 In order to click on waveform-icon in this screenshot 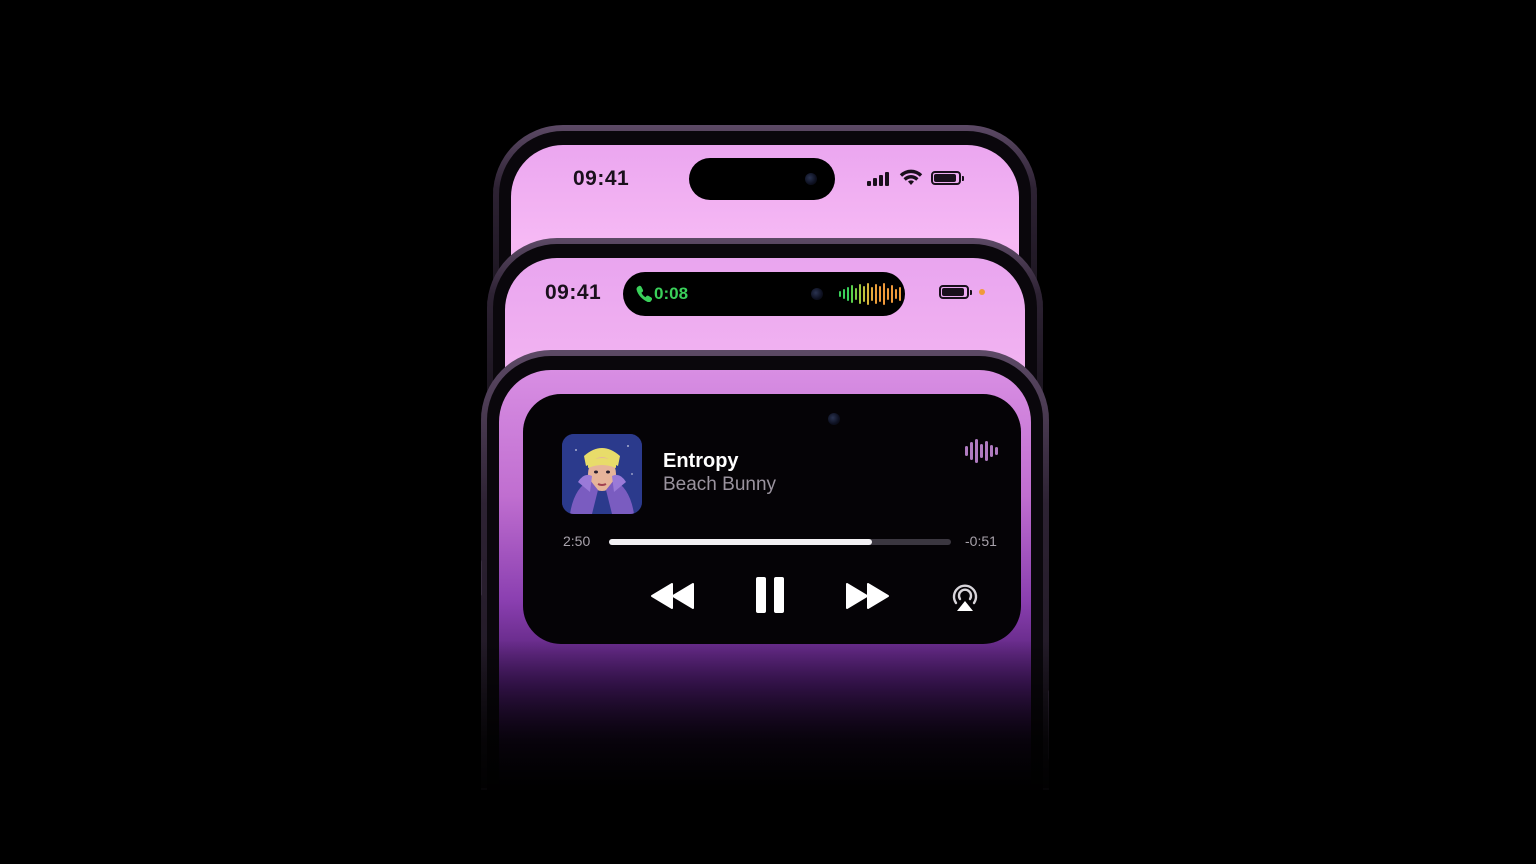, I will do `click(870, 294)`.